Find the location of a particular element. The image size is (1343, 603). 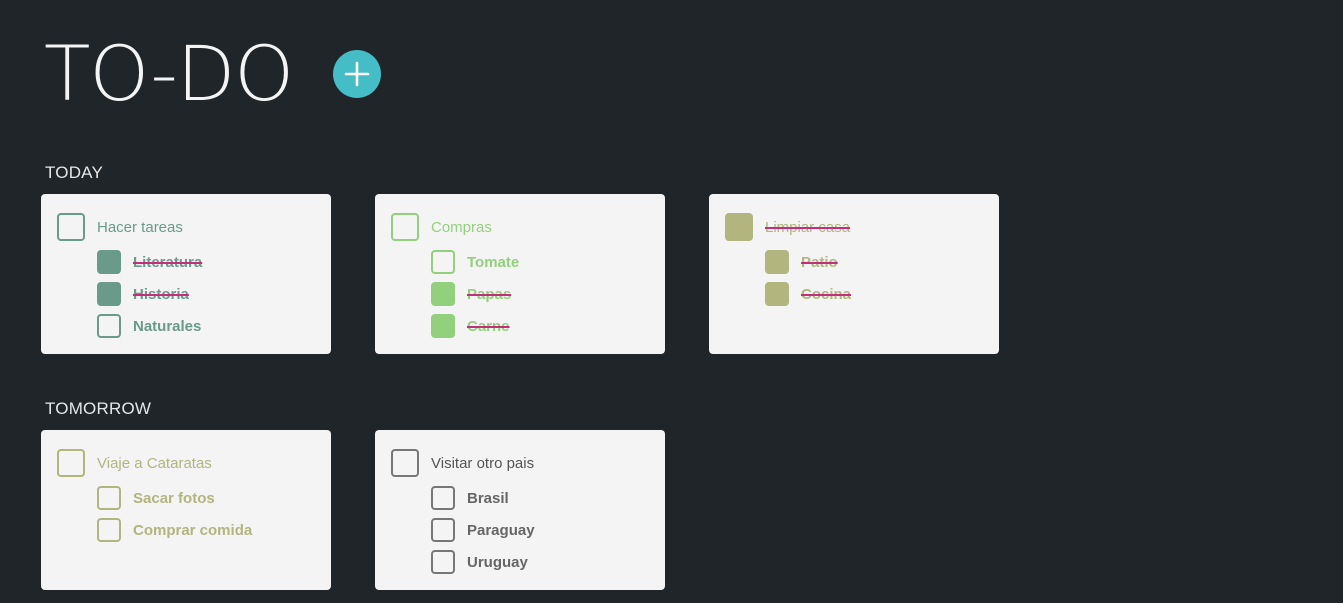

subtask-row: Naturales is located at coordinates (149, 326).